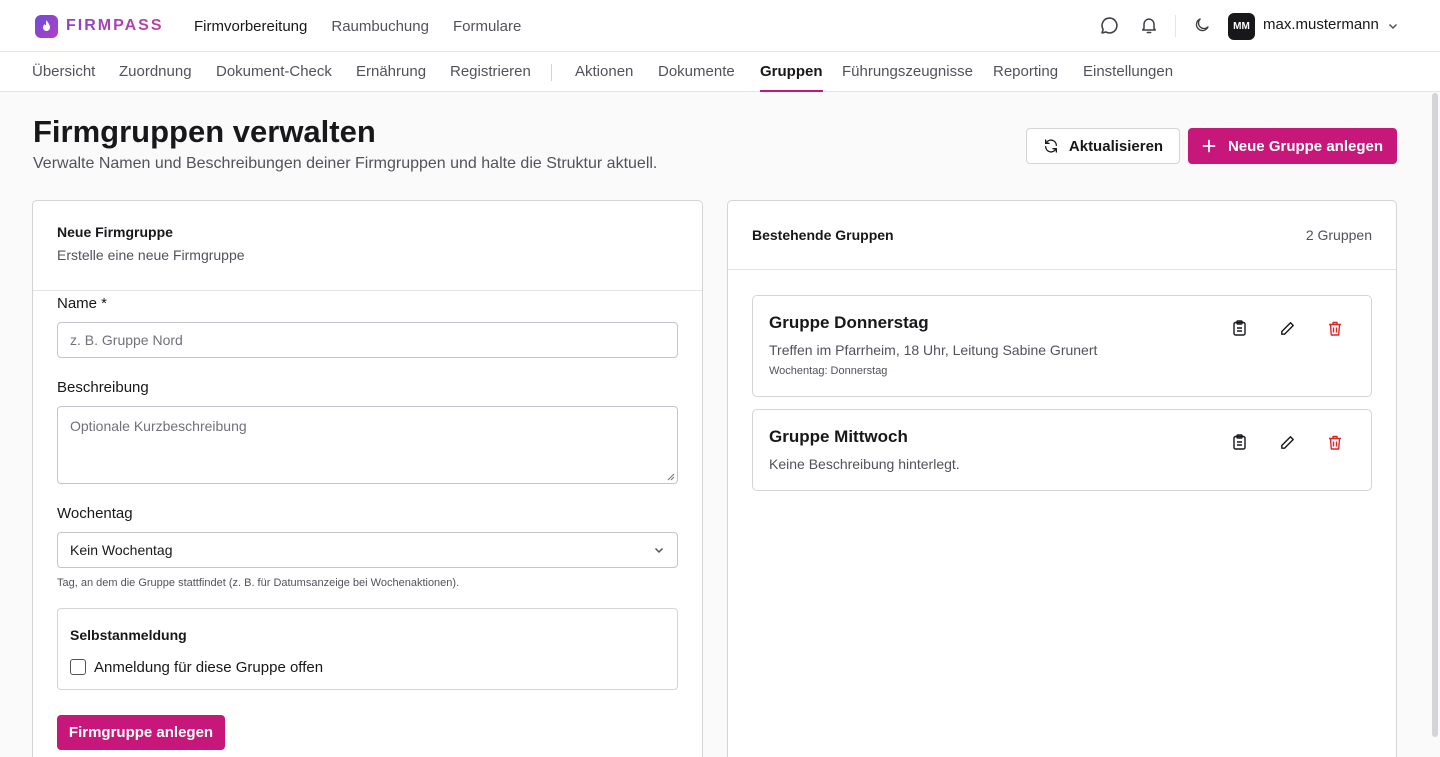  I want to click on brand-logo: FIRMPASS, so click(99, 26).